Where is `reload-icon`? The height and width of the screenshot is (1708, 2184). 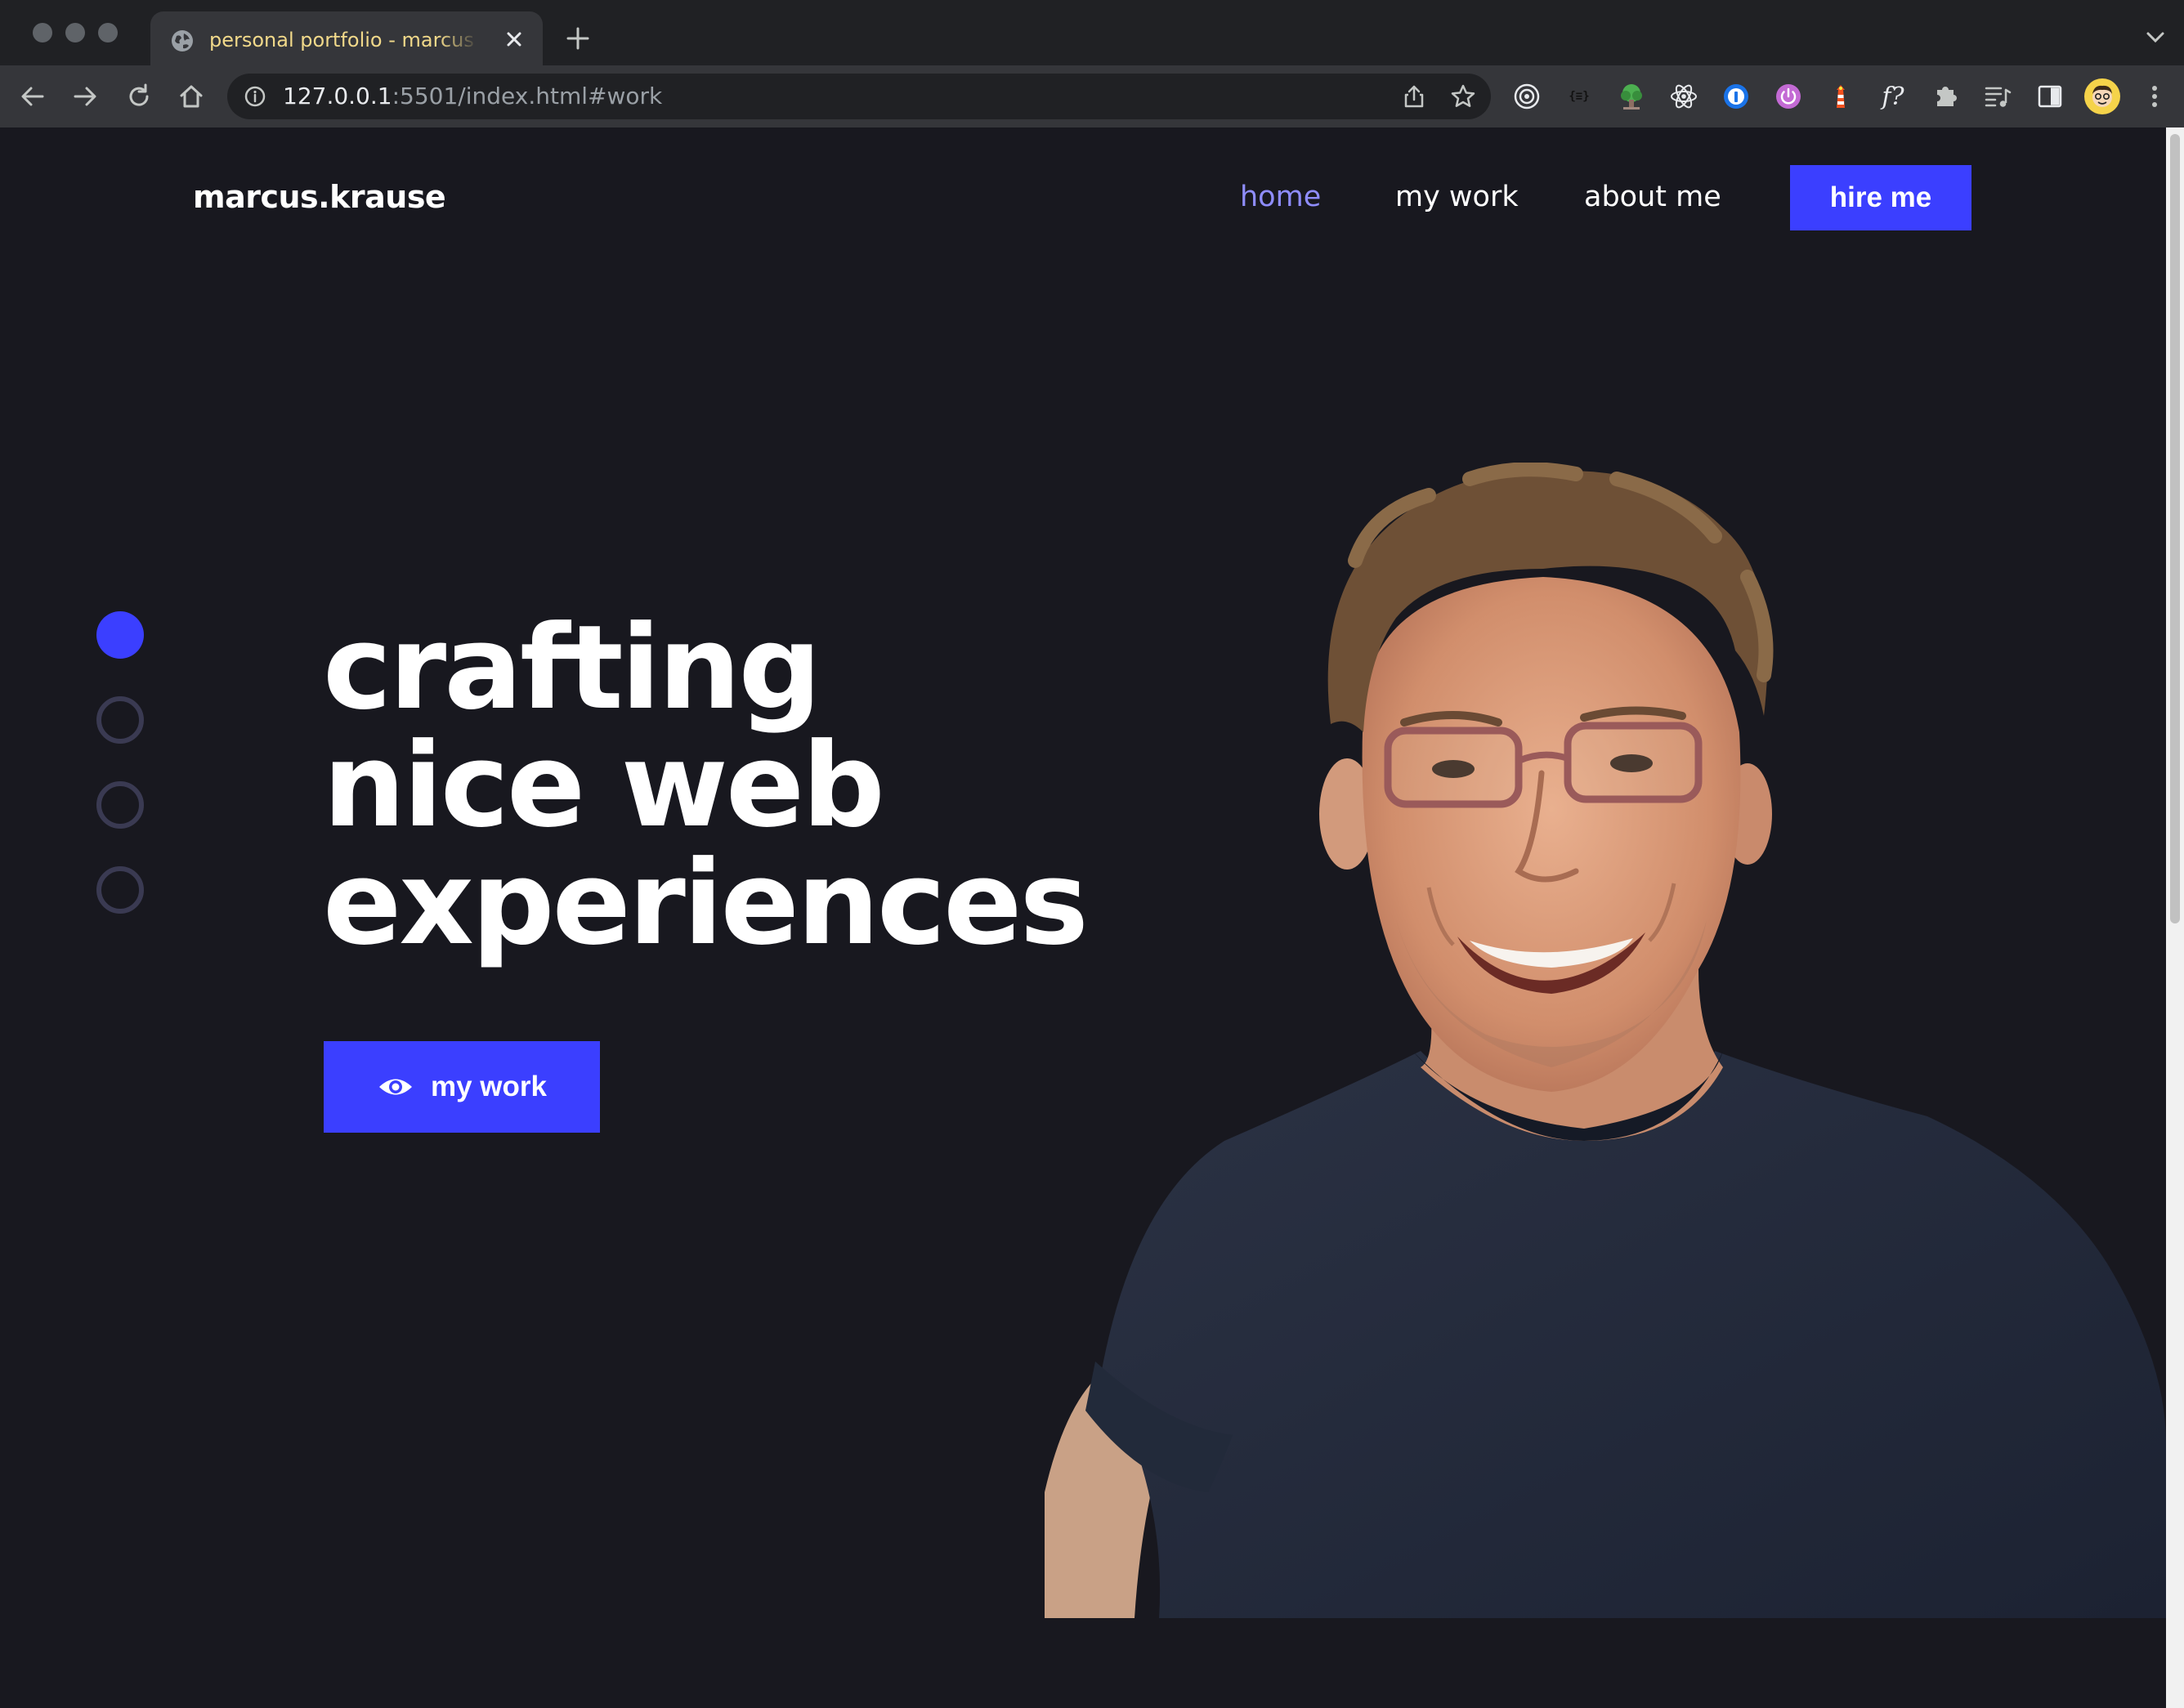 reload-icon is located at coordinates (139, 96).